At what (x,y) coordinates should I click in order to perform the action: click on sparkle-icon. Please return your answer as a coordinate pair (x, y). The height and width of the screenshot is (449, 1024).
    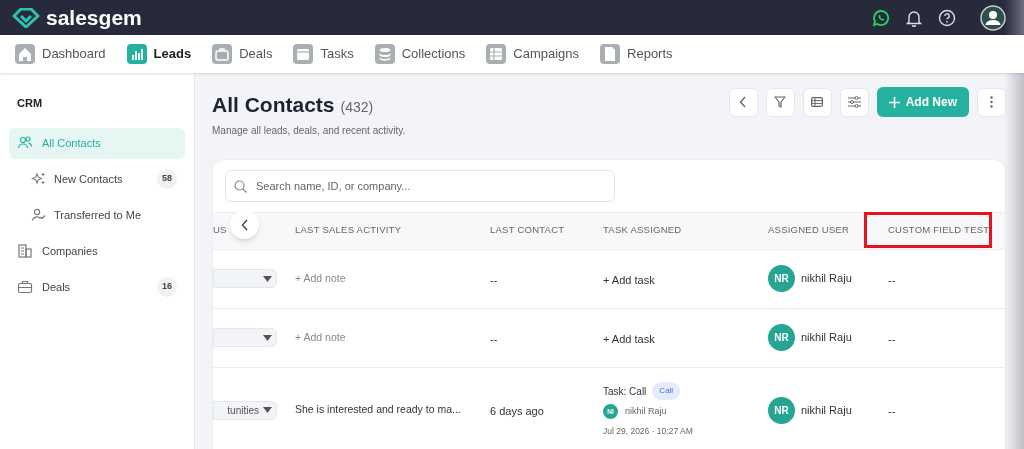
    Looking at the image, I should click on (39, 179).